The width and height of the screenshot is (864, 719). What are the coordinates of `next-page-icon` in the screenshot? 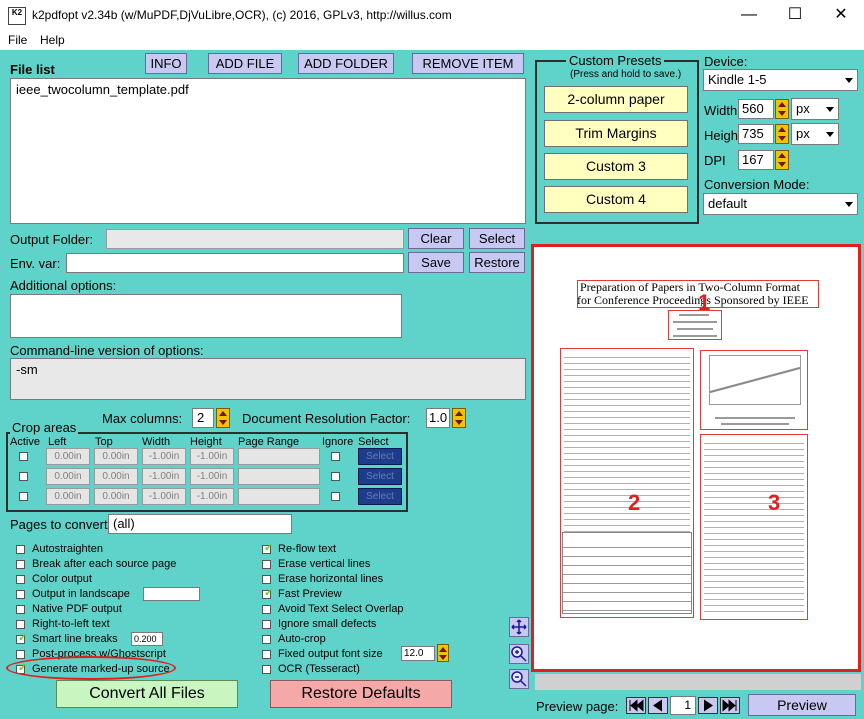 It's located at (708, 705).